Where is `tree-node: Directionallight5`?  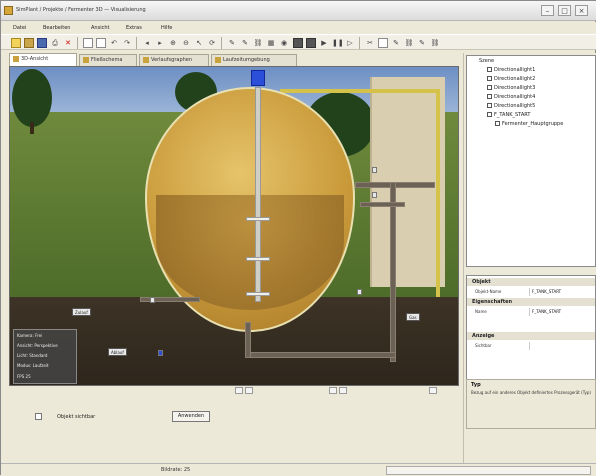
tree-node: Directionallight5 is located at coordinates (511, 106).